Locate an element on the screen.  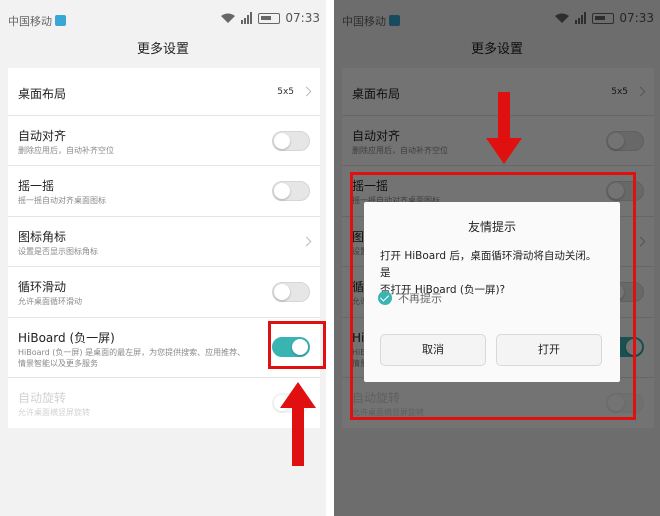
wifi-icon is located at coordinates (228, 18).